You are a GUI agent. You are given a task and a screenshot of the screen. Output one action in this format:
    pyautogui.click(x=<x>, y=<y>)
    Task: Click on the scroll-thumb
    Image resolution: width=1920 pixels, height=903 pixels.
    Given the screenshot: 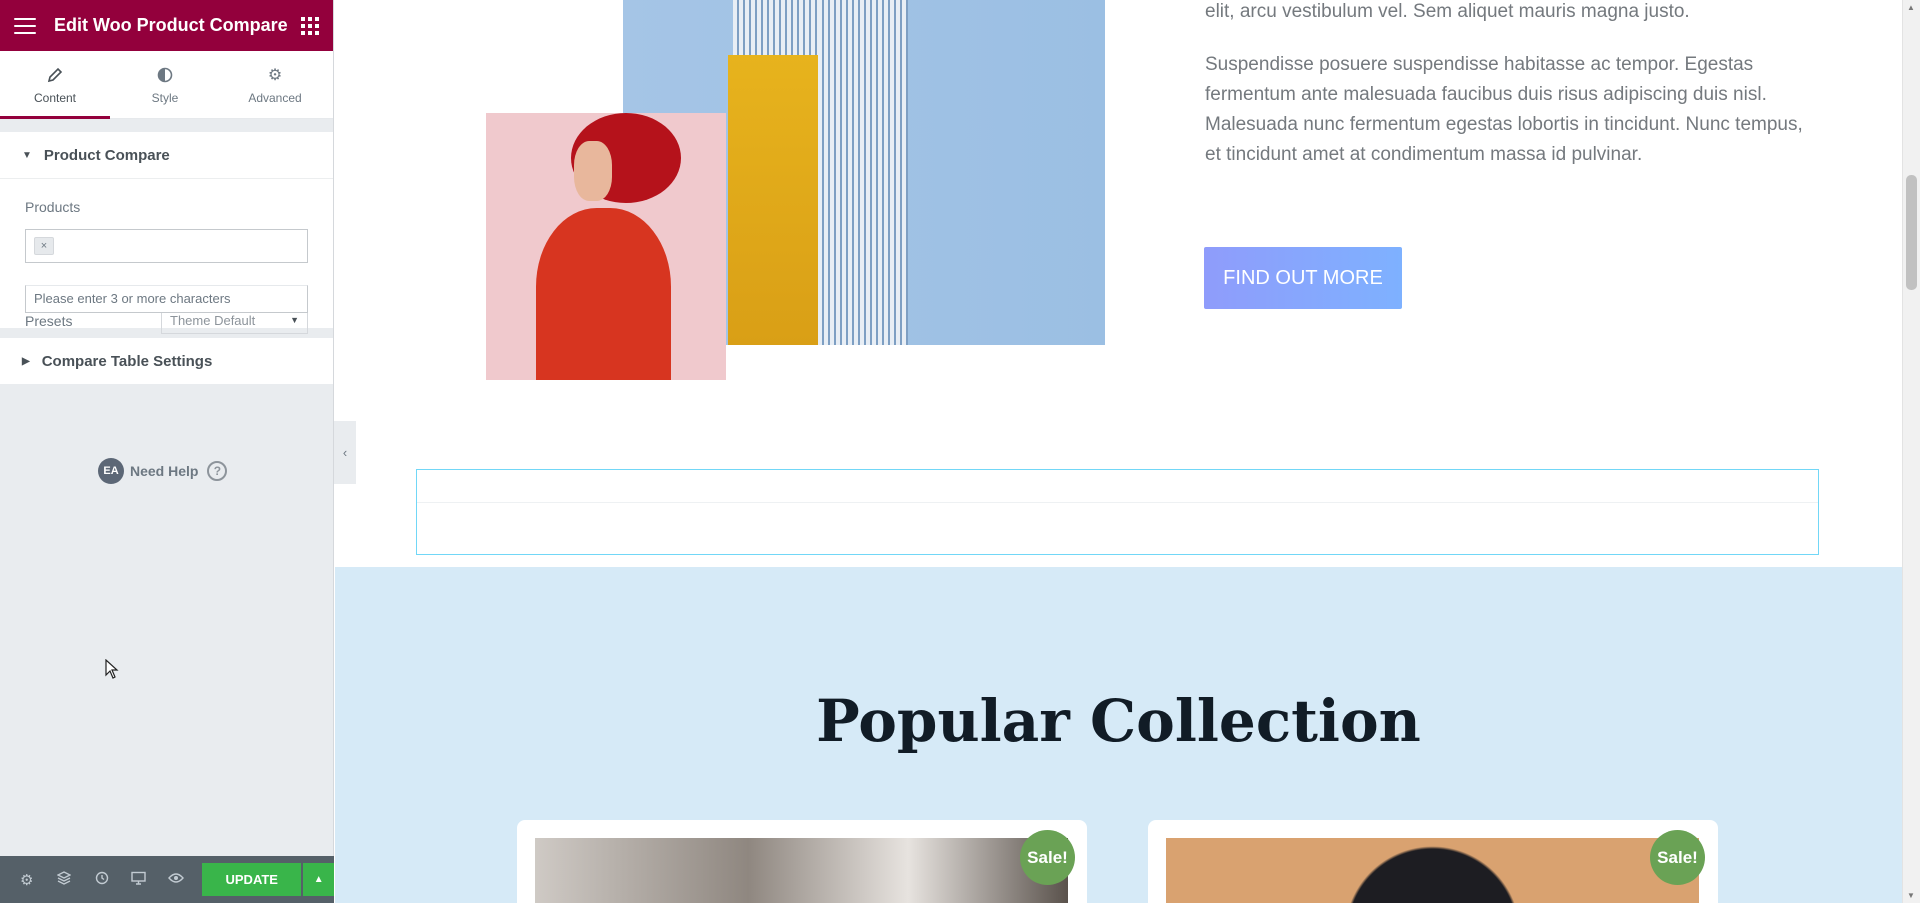 What is the action you would take?
    pyautogui.click(x=1911, y=232)
    